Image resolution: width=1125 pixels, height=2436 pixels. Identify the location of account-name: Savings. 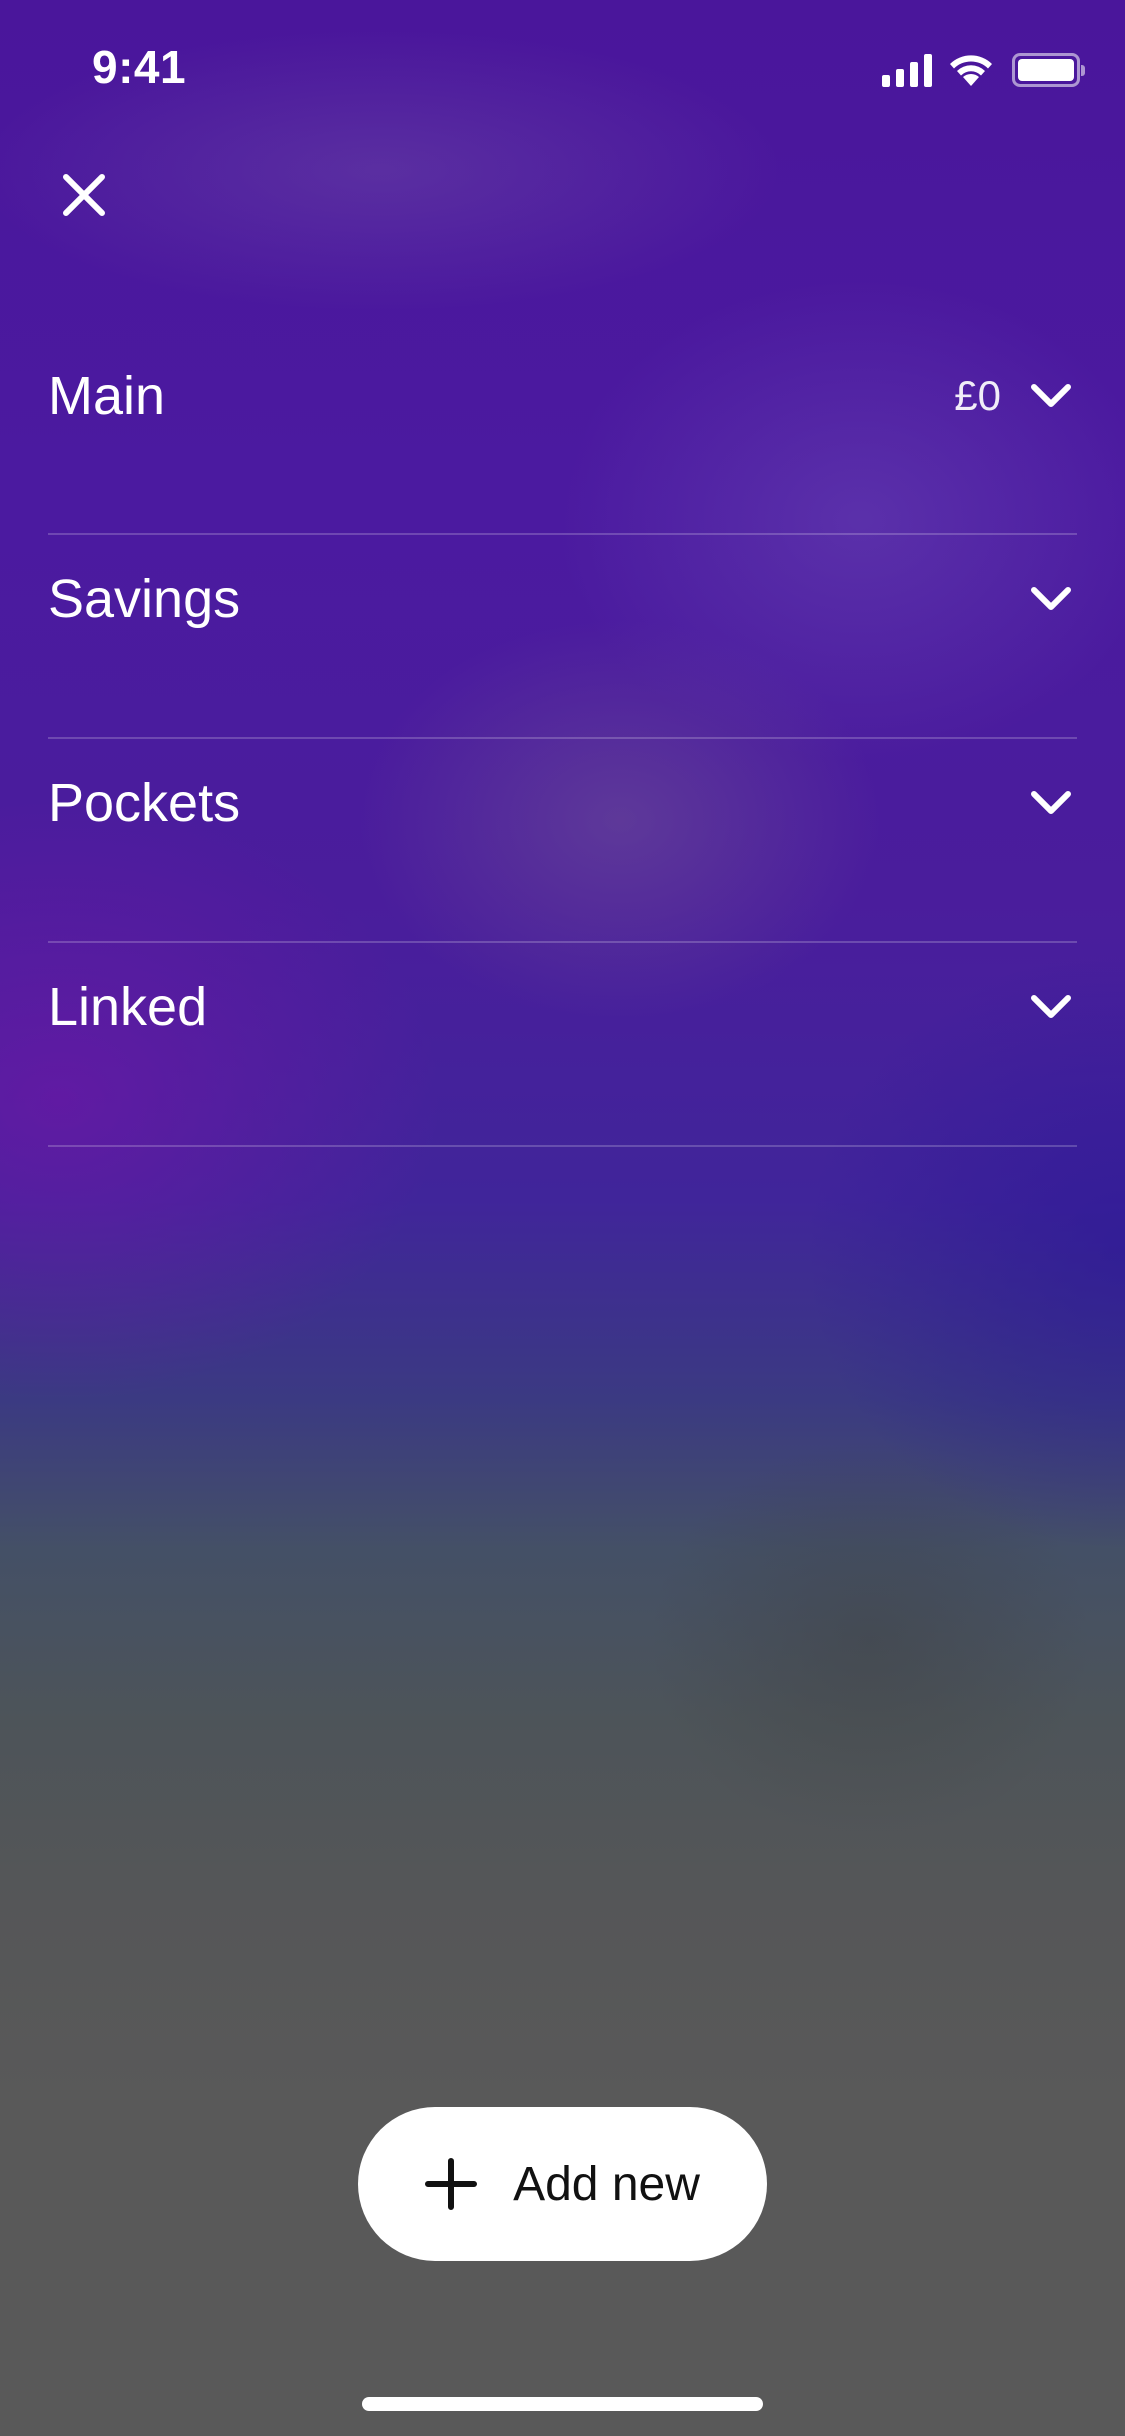
(144, 599).